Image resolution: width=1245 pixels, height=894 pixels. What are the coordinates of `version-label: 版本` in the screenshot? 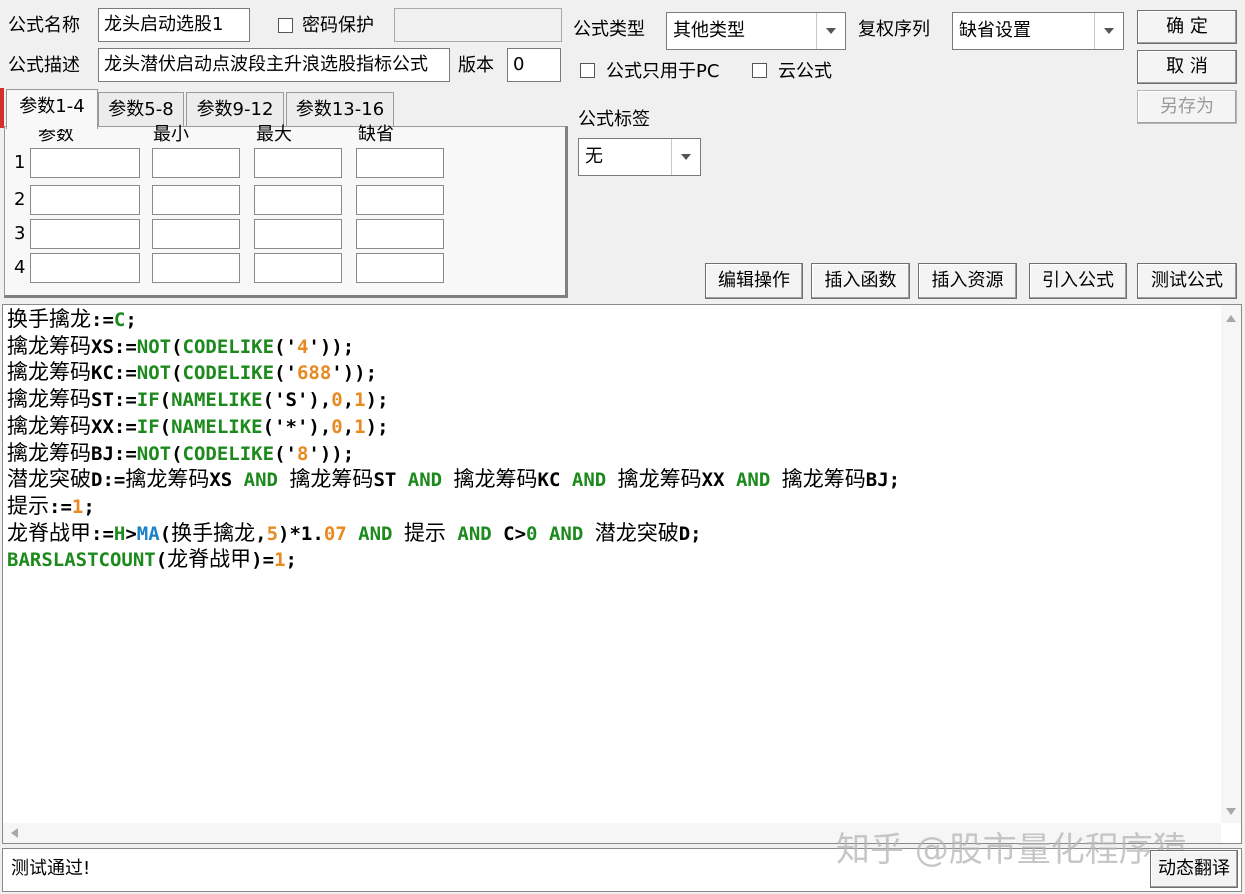 It's located at (476, 65).